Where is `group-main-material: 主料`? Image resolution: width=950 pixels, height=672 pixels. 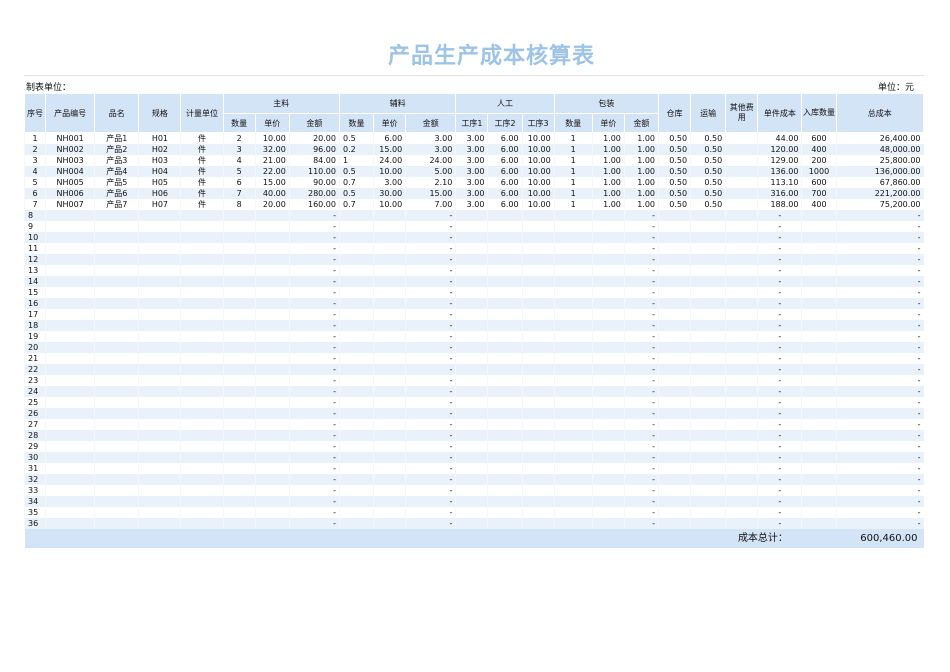
group-main-material: 主料 is located at coordinates (281, 104).